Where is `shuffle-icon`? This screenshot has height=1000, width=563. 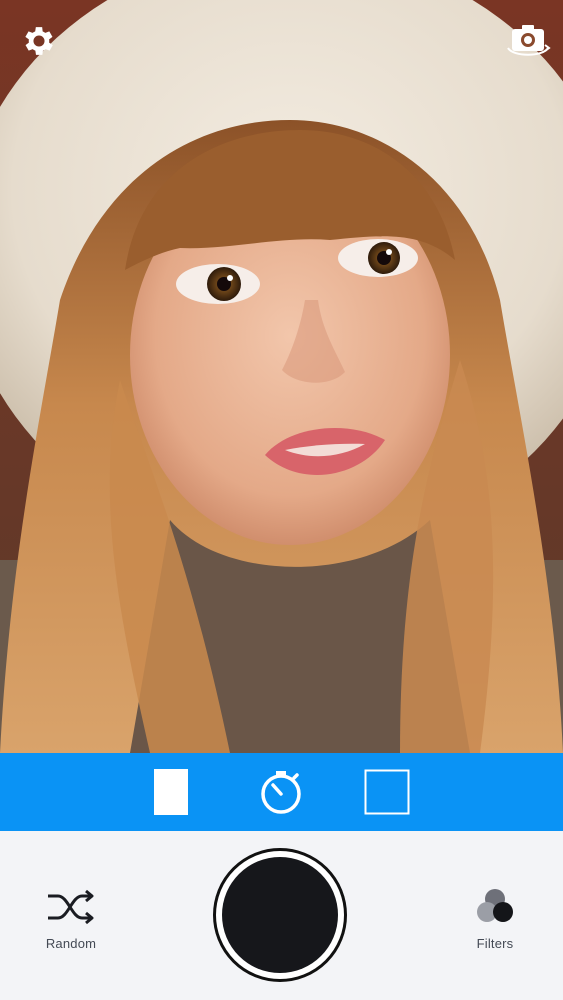 shuffle-icon is located at coordinates (71, 907).